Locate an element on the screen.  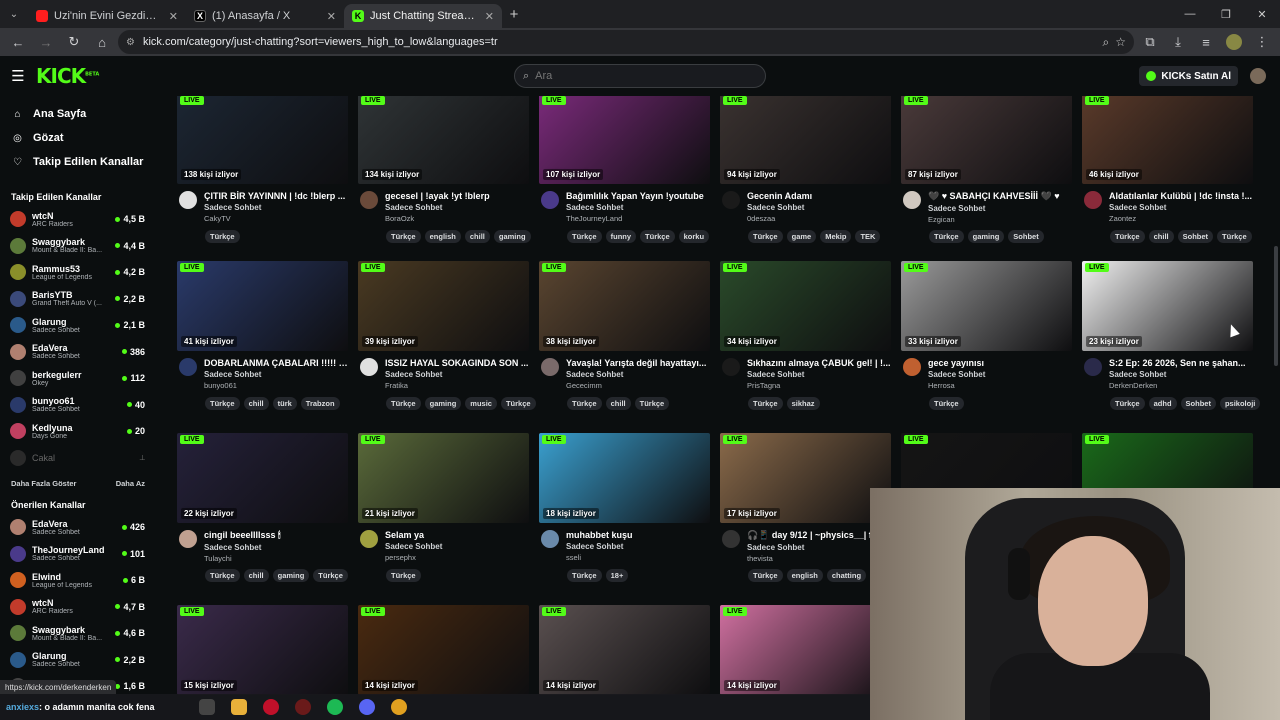
stream-thumbnail: LIVE 38 kişi izliyor is located at coordinates (624, 306).